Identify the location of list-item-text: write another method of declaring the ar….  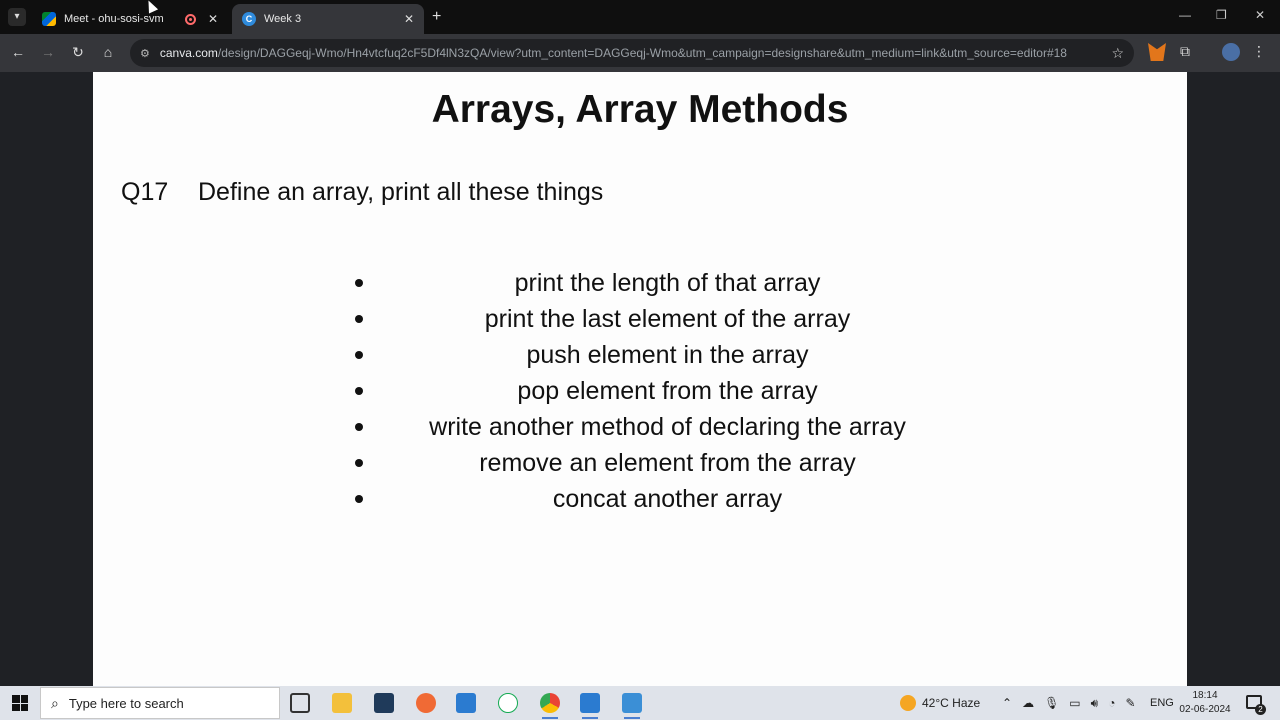
(667, 426).